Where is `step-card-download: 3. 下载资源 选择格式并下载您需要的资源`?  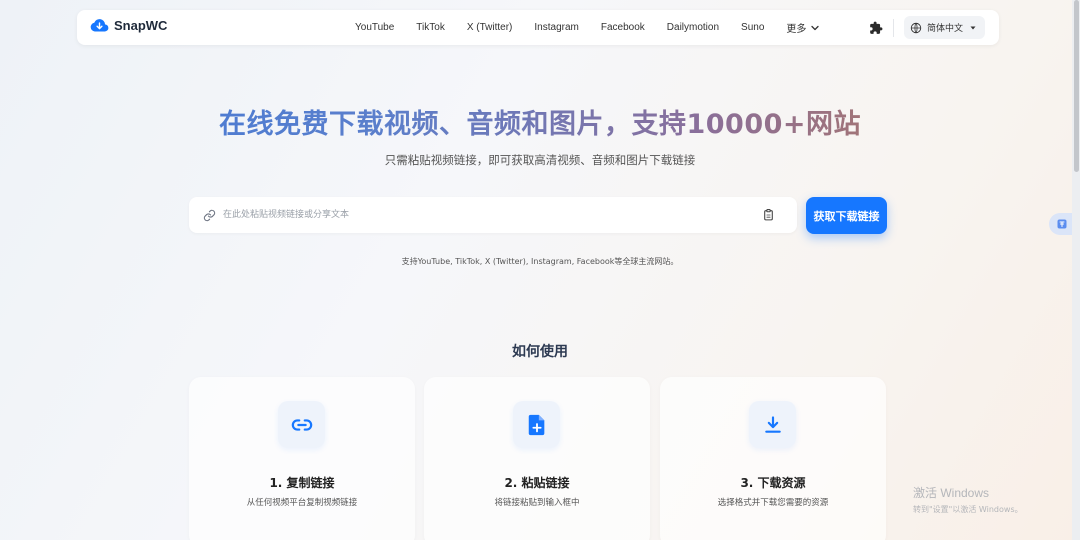
step-card-download: 3. 下载资源 选择格式并下载您需要的资源 is located at coordinates (773, 458).